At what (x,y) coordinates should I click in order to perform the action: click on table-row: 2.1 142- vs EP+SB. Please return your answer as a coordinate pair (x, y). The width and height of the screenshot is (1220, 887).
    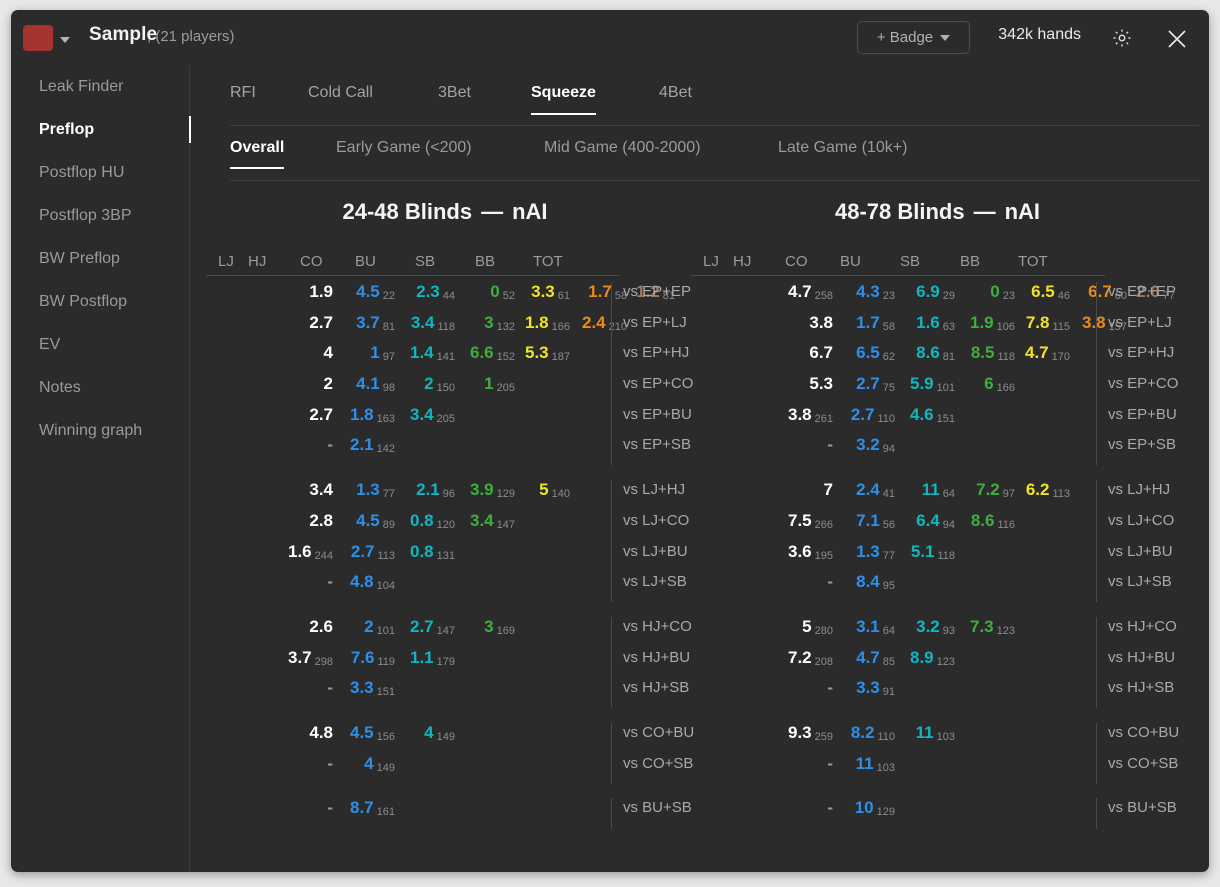
    Looking at the image, I should click on (445, 457).